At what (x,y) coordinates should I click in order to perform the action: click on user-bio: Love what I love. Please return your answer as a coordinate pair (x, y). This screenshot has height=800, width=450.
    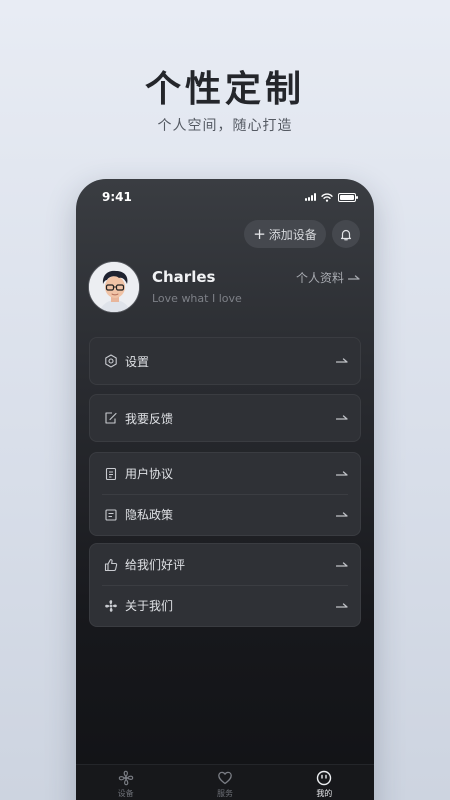
    Looking at the image, I should click on (197, 298).